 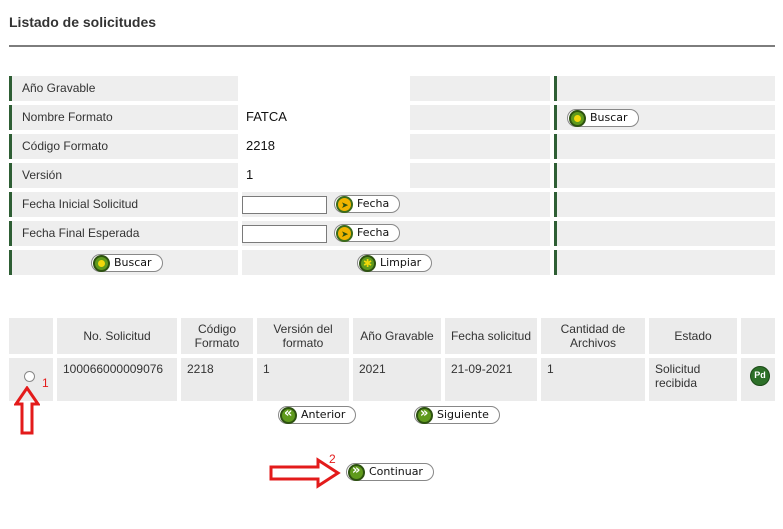 What do you see at coordinates (123, 146) in the screenshot?
I see `label-codigo-formato: Código Formato` at bounding box center [123, 146].